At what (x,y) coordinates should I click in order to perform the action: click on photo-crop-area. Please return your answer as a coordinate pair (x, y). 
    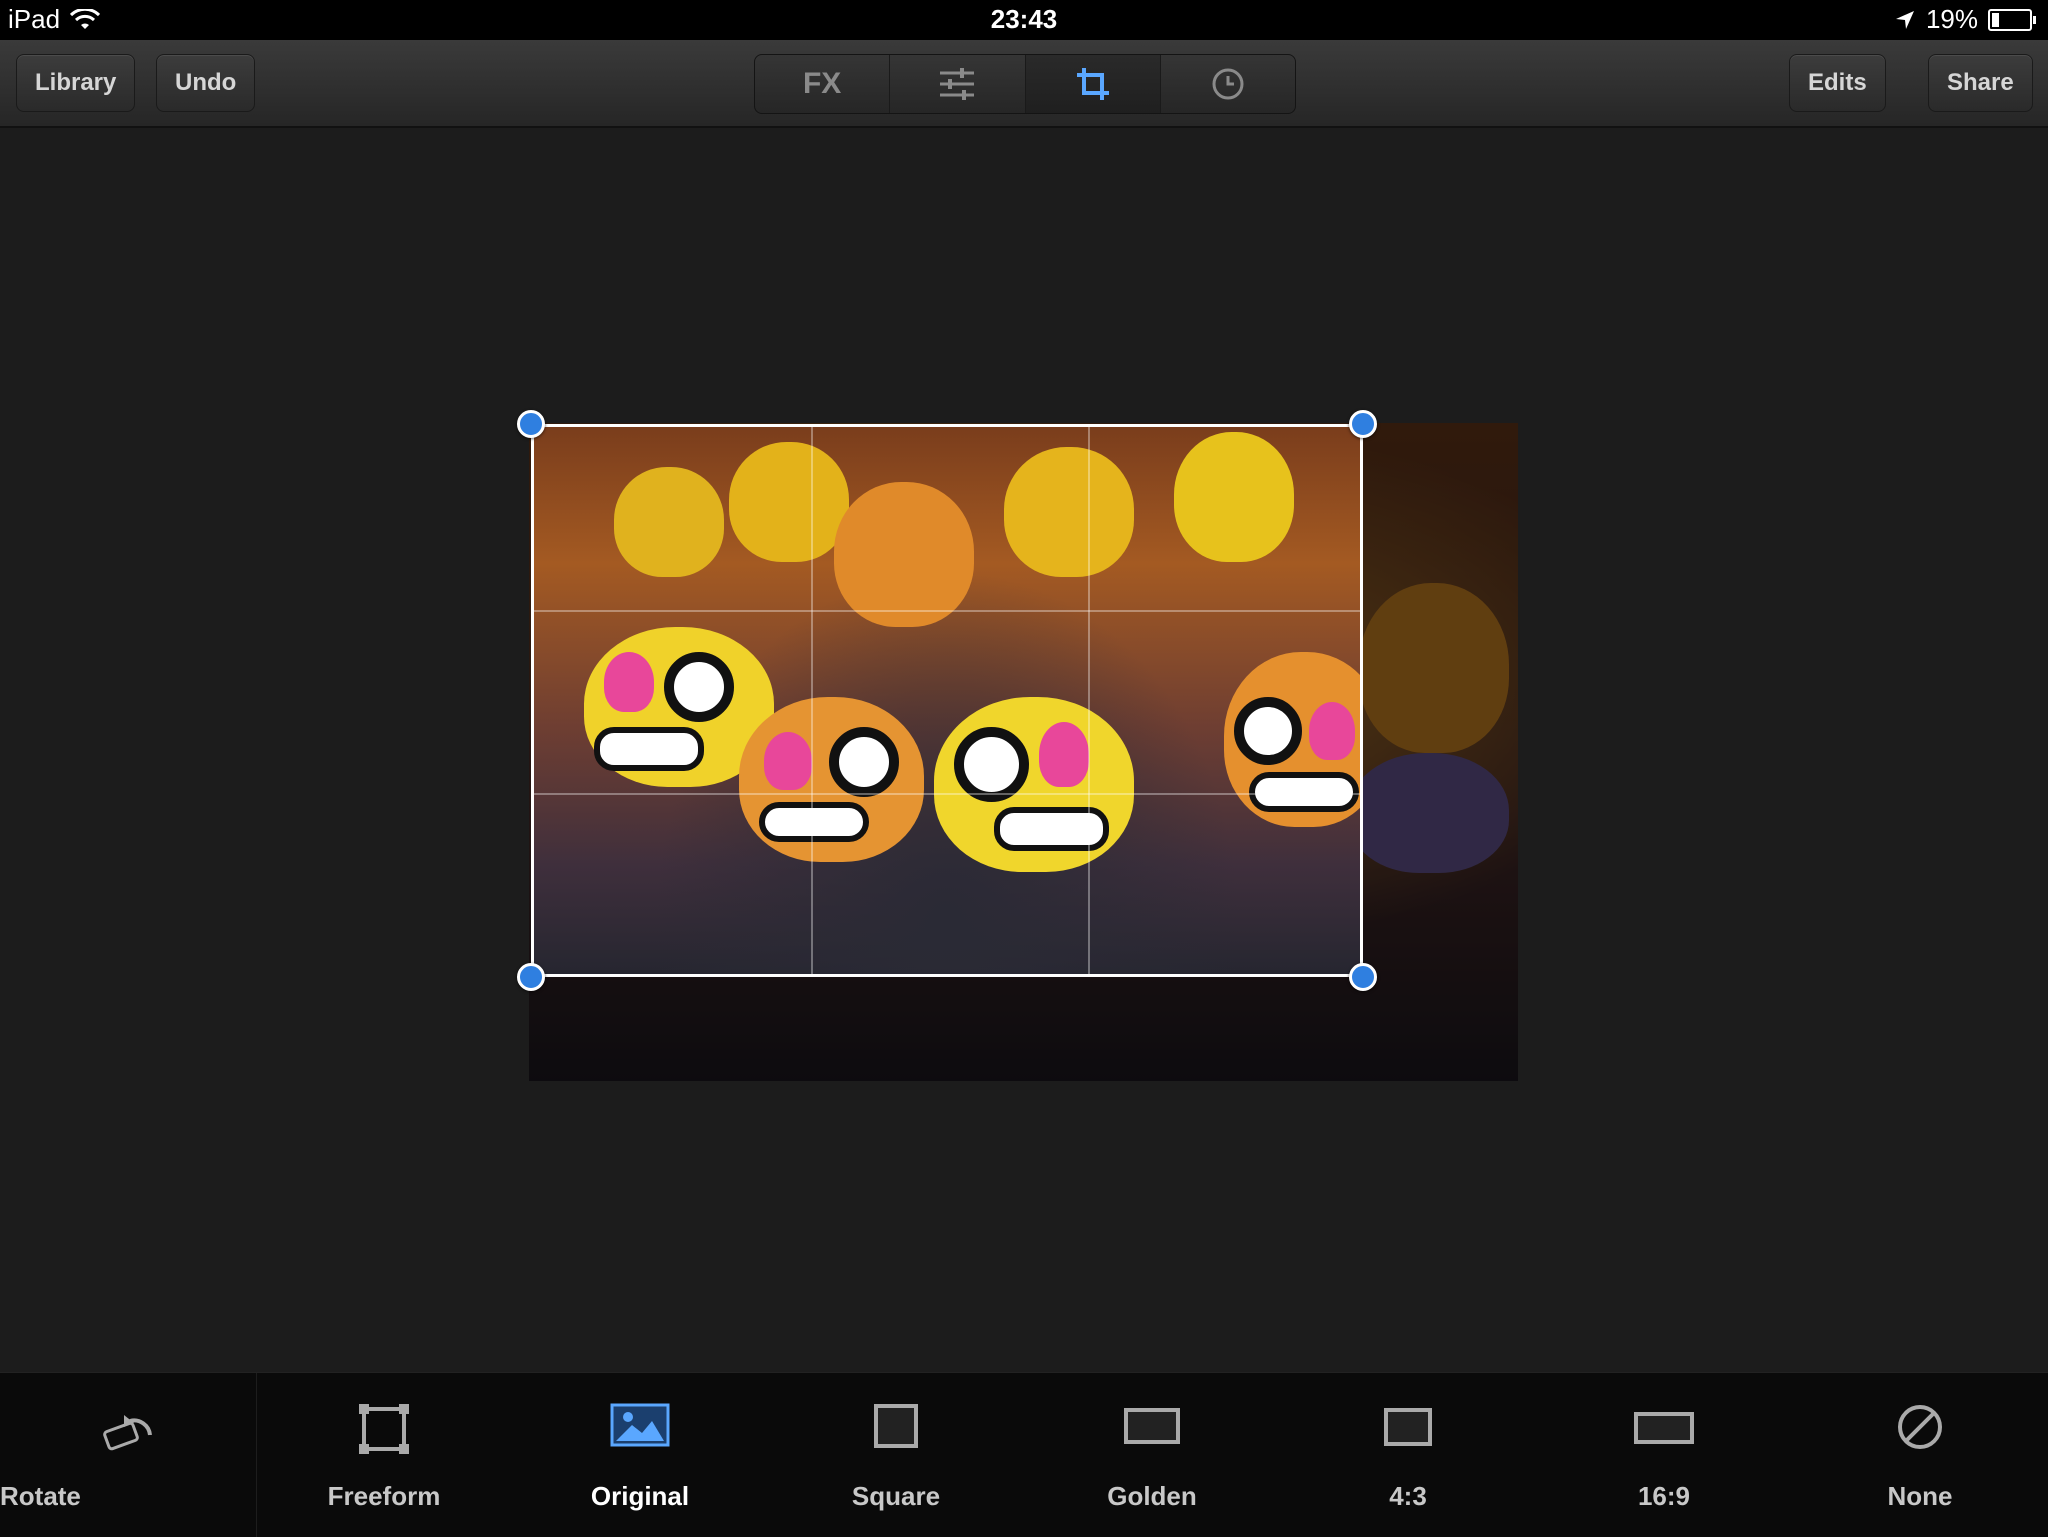
    Looking at the image, I should click on (947, 700).